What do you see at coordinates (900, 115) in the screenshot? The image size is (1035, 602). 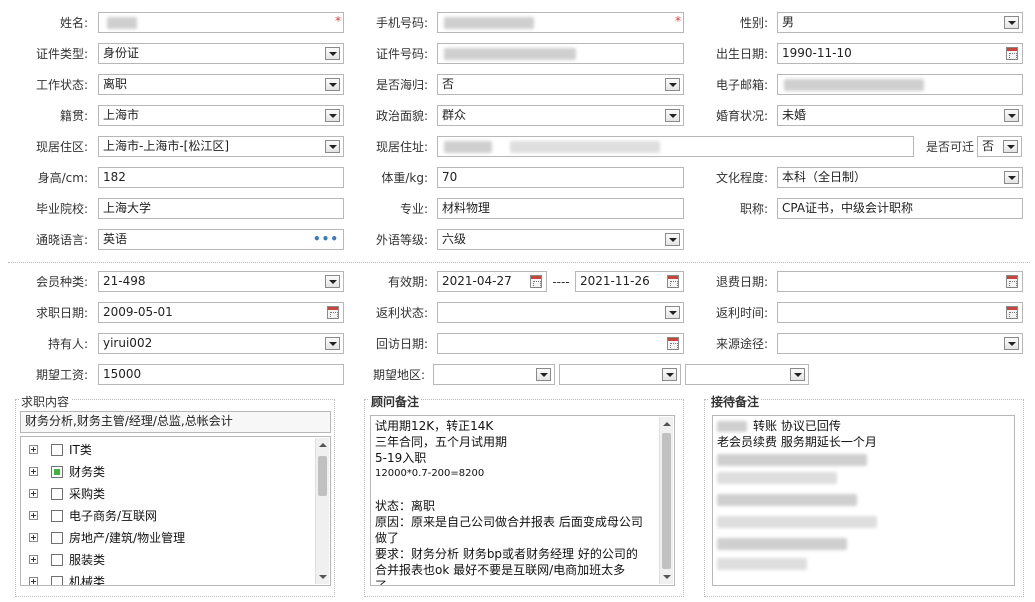 I see `marital-select: 未婚` at bounding box center [900, 115].